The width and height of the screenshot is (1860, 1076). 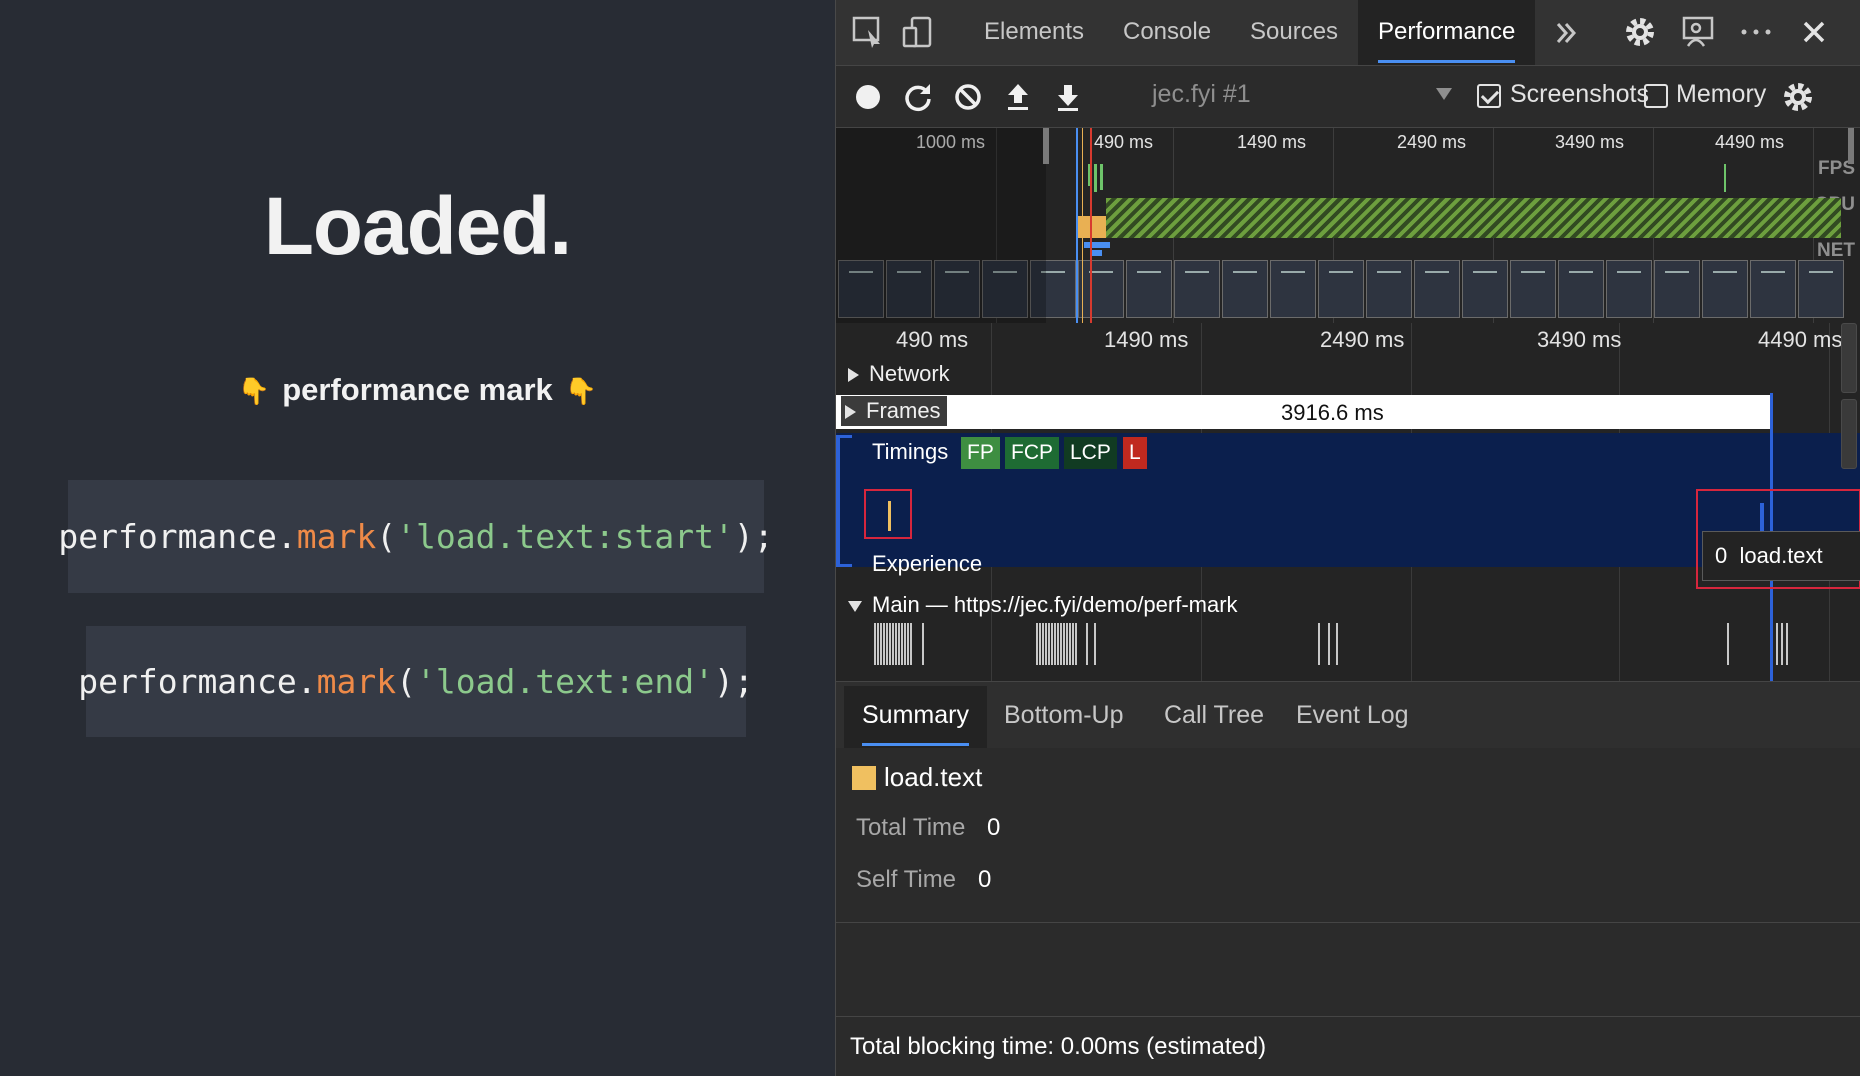 What do you see at coordinates (994, 827) in the screenshot?
I see `total-time-value: 0` at bounding box center [994, 827].